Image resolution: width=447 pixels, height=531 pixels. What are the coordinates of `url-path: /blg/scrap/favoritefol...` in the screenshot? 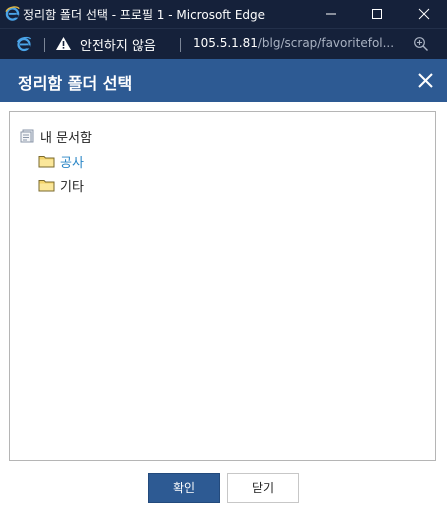 It's located at (326, 43).